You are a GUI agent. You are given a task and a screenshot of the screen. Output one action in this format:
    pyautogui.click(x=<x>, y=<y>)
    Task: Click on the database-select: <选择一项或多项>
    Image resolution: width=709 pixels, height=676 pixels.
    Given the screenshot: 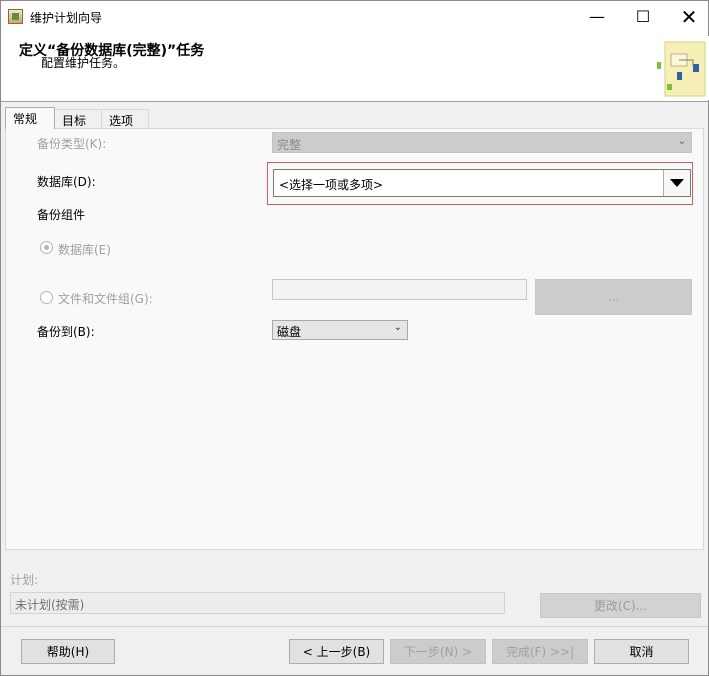 What is the action you would take?
    pyautogui.click(x=482, y=183)
    